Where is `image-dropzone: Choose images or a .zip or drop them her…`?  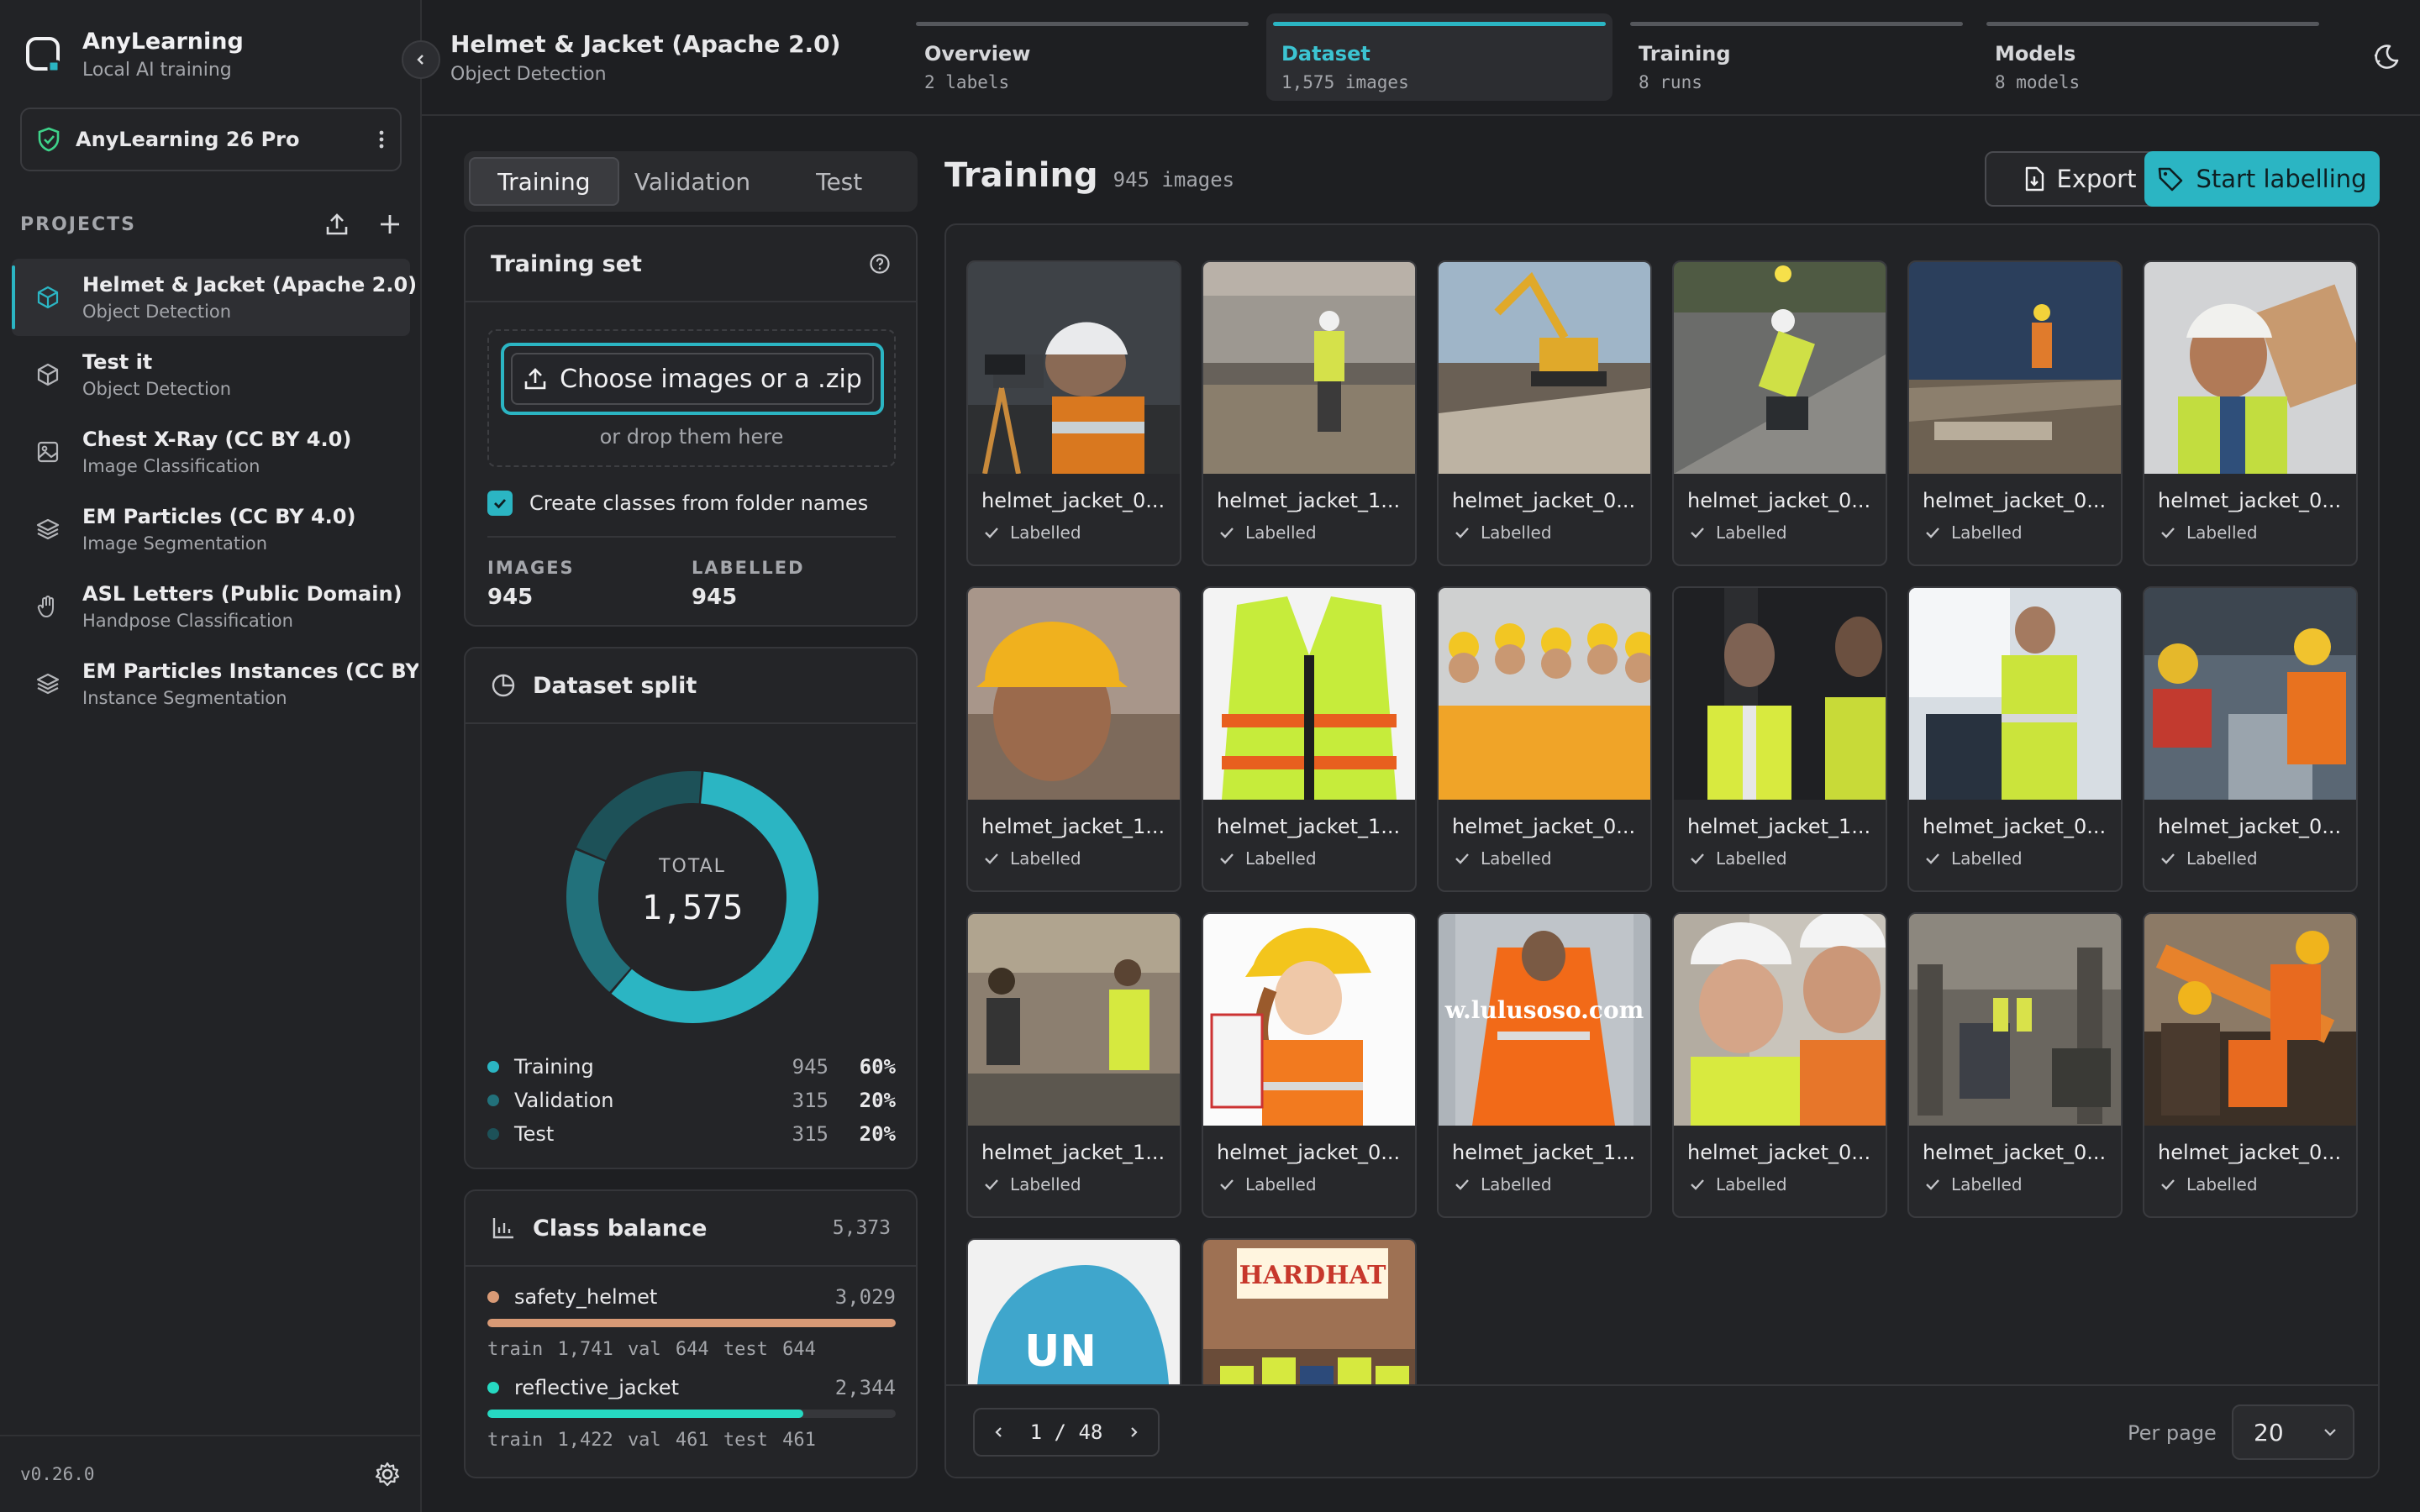
image-dropzone: Choose images or a .zip or drop them her… is located at coordinates (691, 398).